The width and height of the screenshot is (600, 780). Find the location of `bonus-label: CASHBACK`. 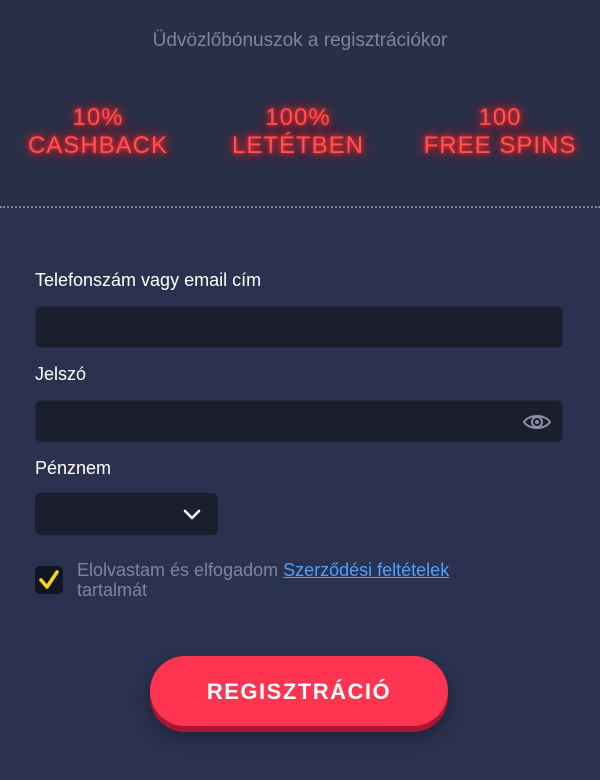

bonus-label: CASHBACK is located at coordinates (98, 145).